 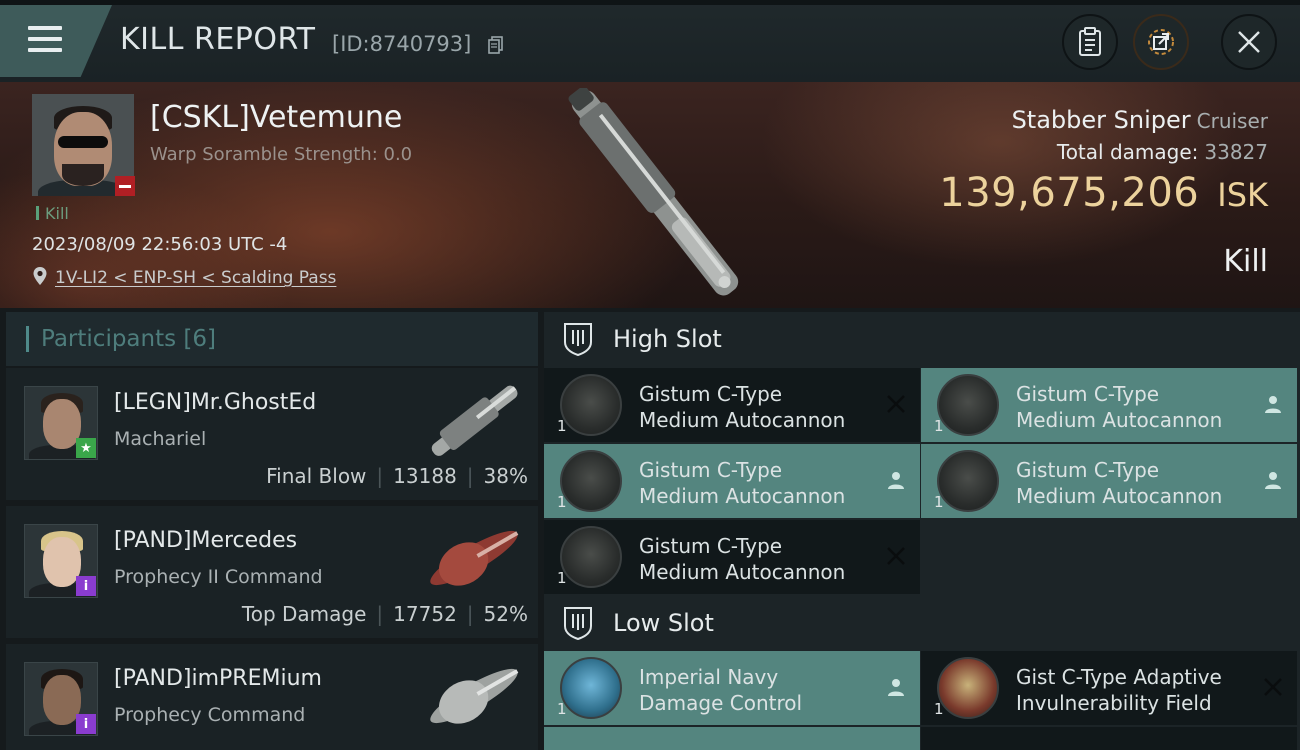 I want to click on warp-scramble-strength: Warp Soramble Strength: 0.0, so click(x=281, y=154).